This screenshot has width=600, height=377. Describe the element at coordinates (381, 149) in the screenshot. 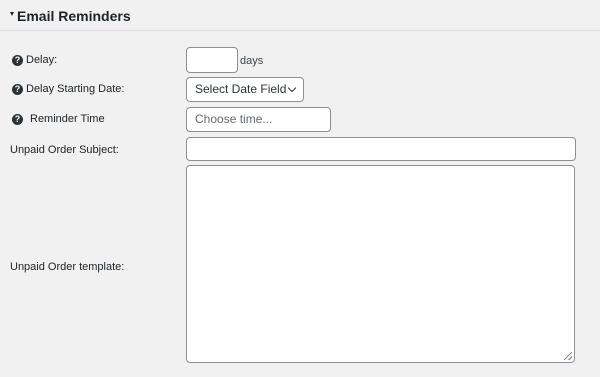

I see `unpaid-order-subject-input` at that location.